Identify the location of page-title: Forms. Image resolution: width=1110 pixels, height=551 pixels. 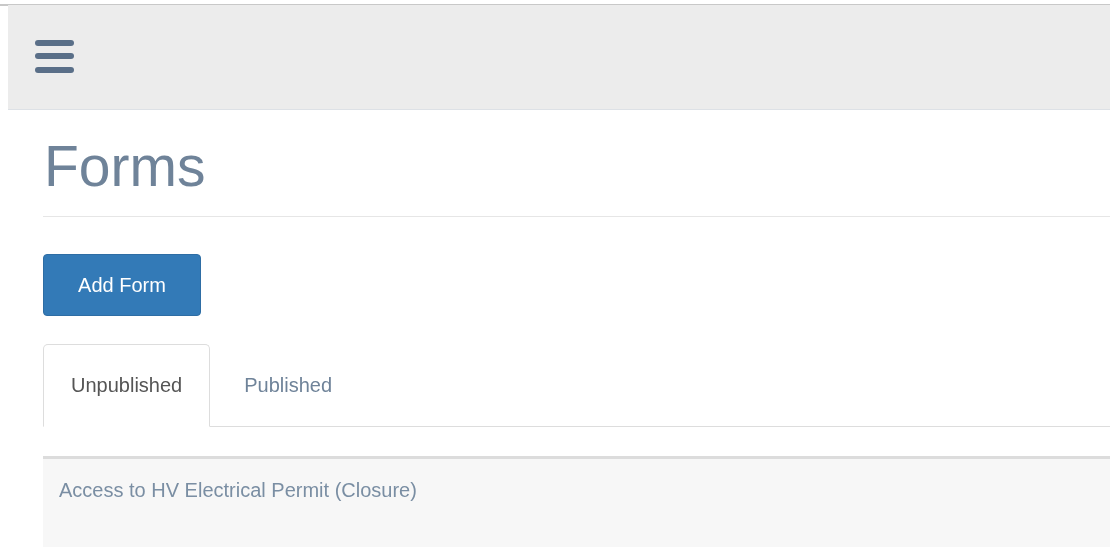
(125, 166).